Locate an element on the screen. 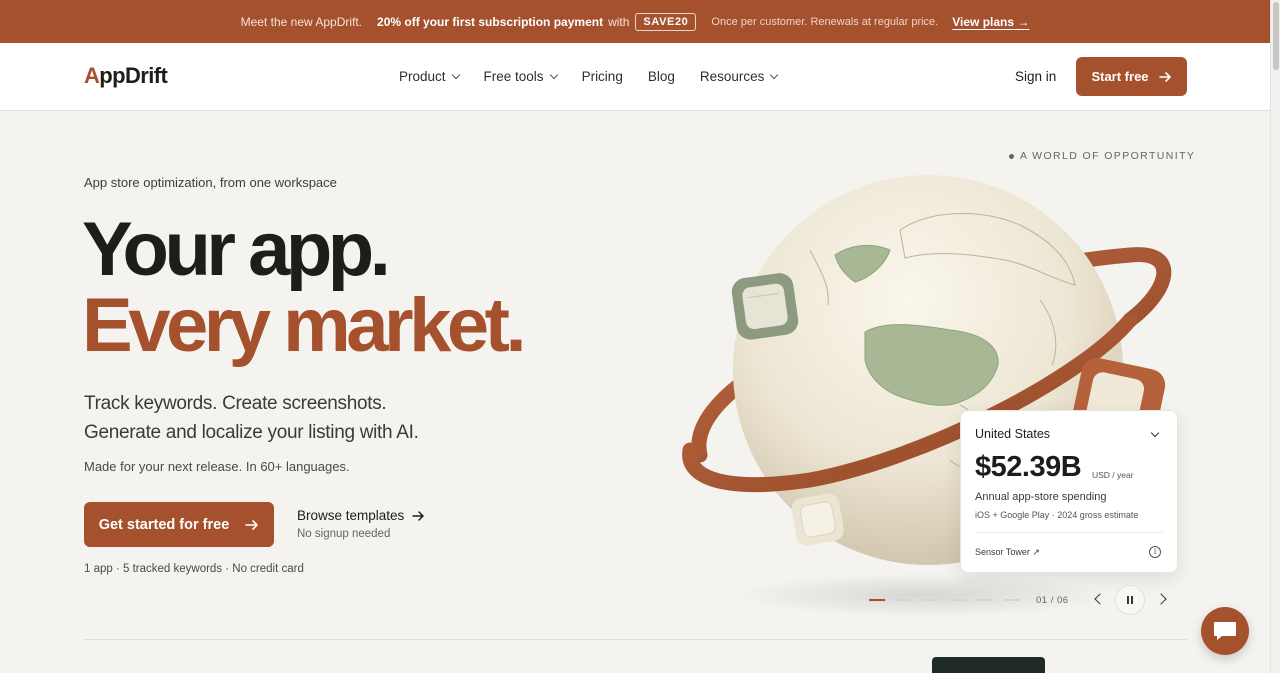 The height and width of the screenshot is (673, 1280). info-icon: i is located at coordinates (1155, 552).